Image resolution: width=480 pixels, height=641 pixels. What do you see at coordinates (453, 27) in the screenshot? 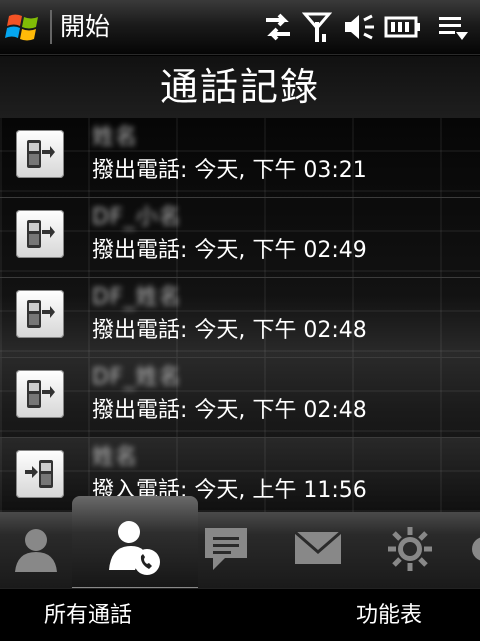
I see `menu-icon` at bounding box center [453, 27].